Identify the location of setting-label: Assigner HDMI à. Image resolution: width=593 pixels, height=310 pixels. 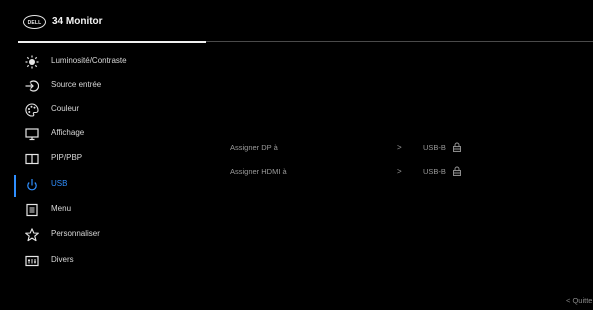
(258, 171).